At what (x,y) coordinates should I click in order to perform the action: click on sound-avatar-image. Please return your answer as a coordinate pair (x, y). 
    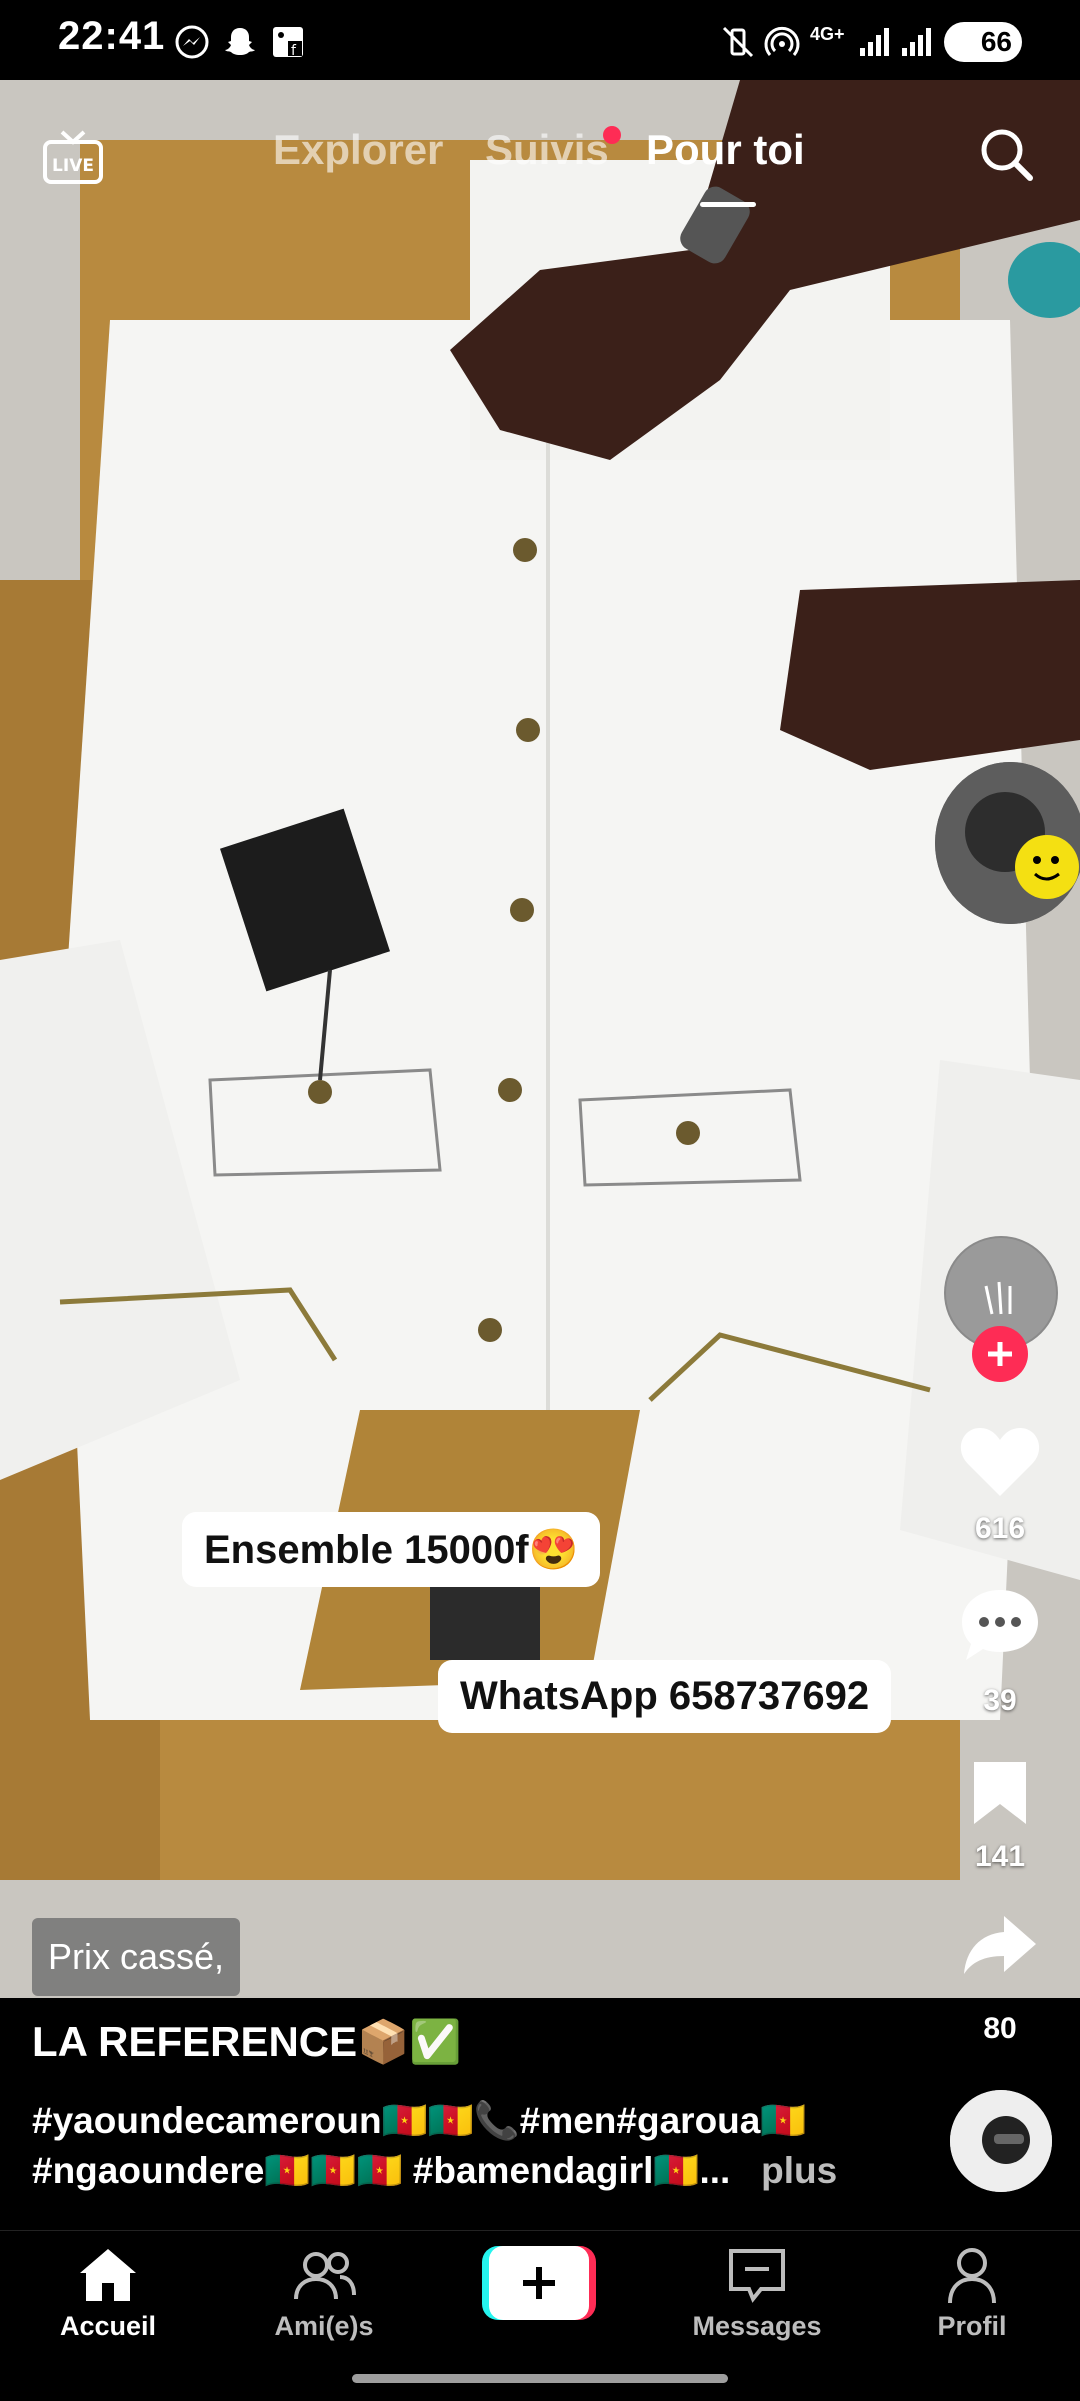
    Looking at the image, I should click on (1001, 2141).